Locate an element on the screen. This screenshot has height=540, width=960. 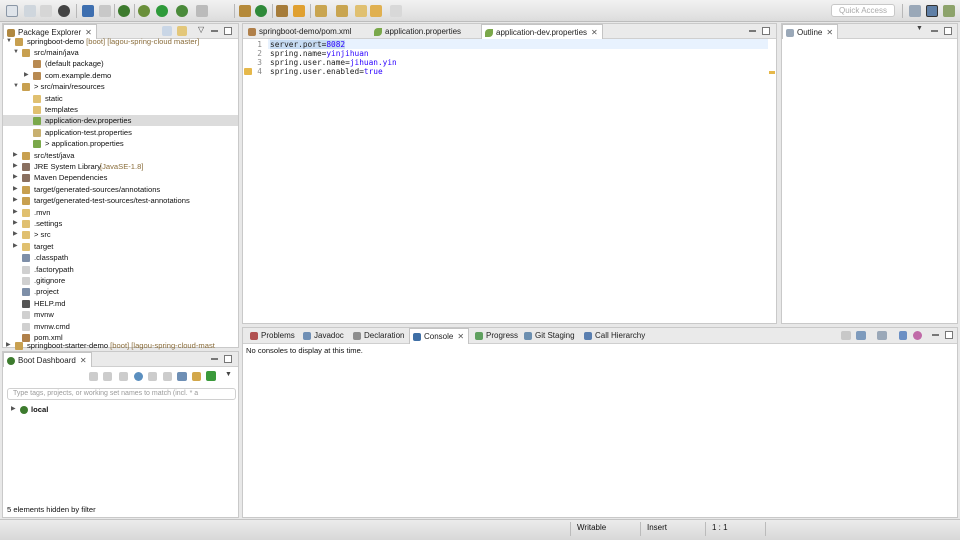
link-with-editor-icon is located at coordinates (182, 31).